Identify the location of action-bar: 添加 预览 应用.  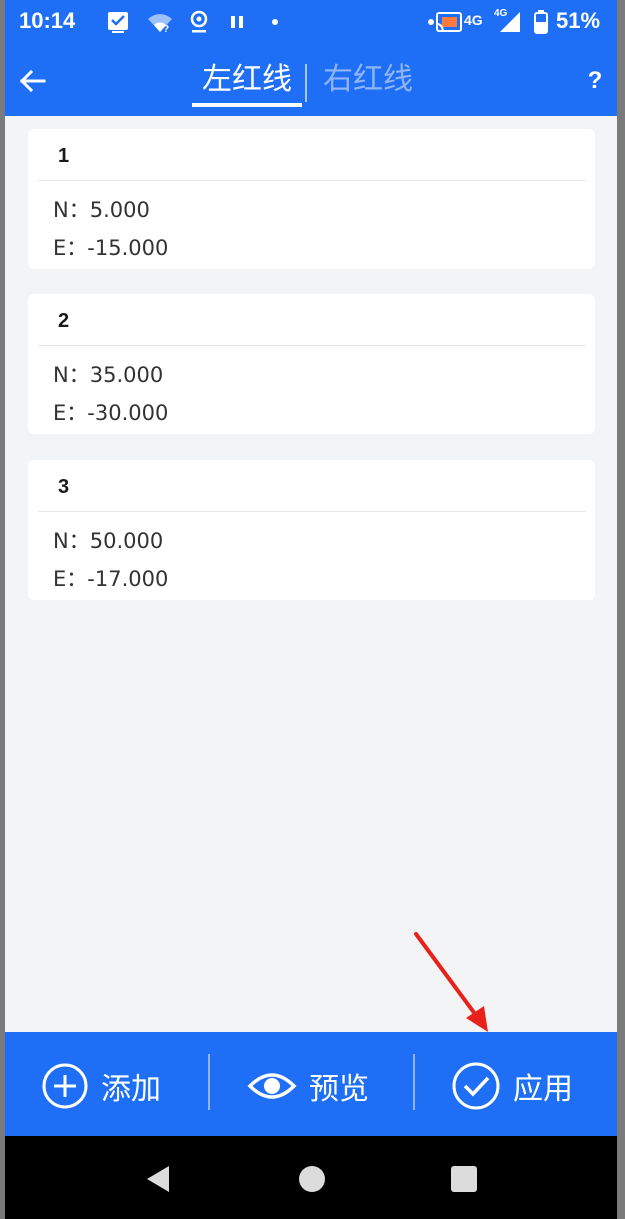
(311, 1084).